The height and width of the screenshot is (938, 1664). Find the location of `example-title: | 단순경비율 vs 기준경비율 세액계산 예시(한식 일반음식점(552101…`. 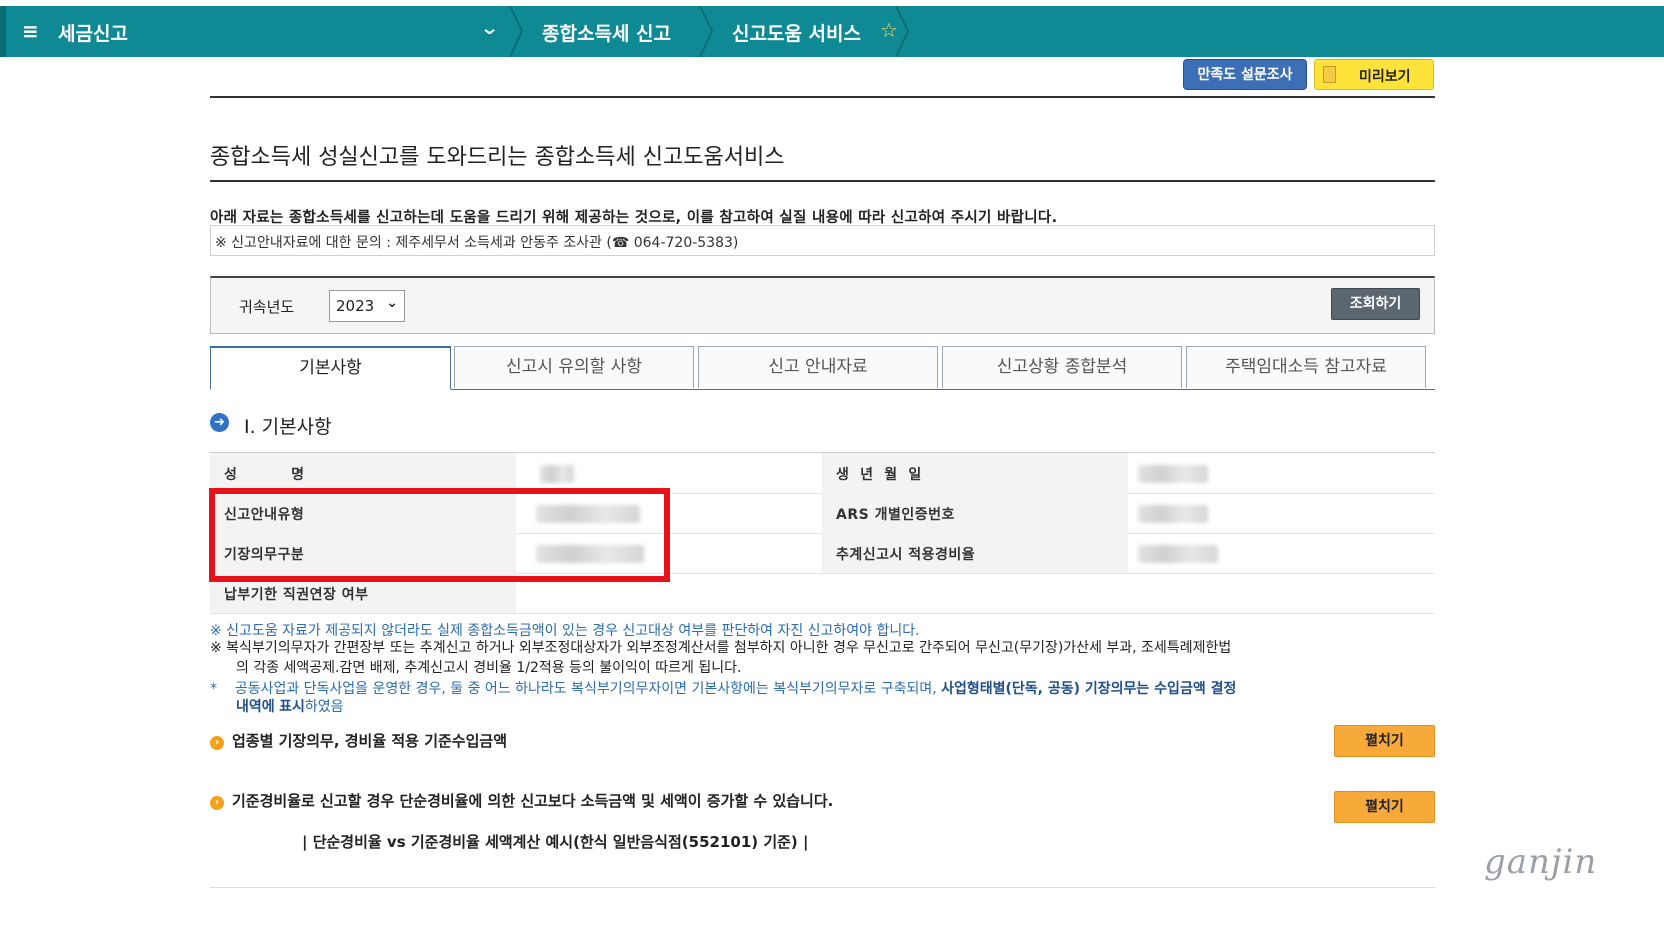

example-title: | 단순경비율 vs 기준경비율 세액계산 예시(한식 일반음식점(552101… is located at coordinates (555, 842).